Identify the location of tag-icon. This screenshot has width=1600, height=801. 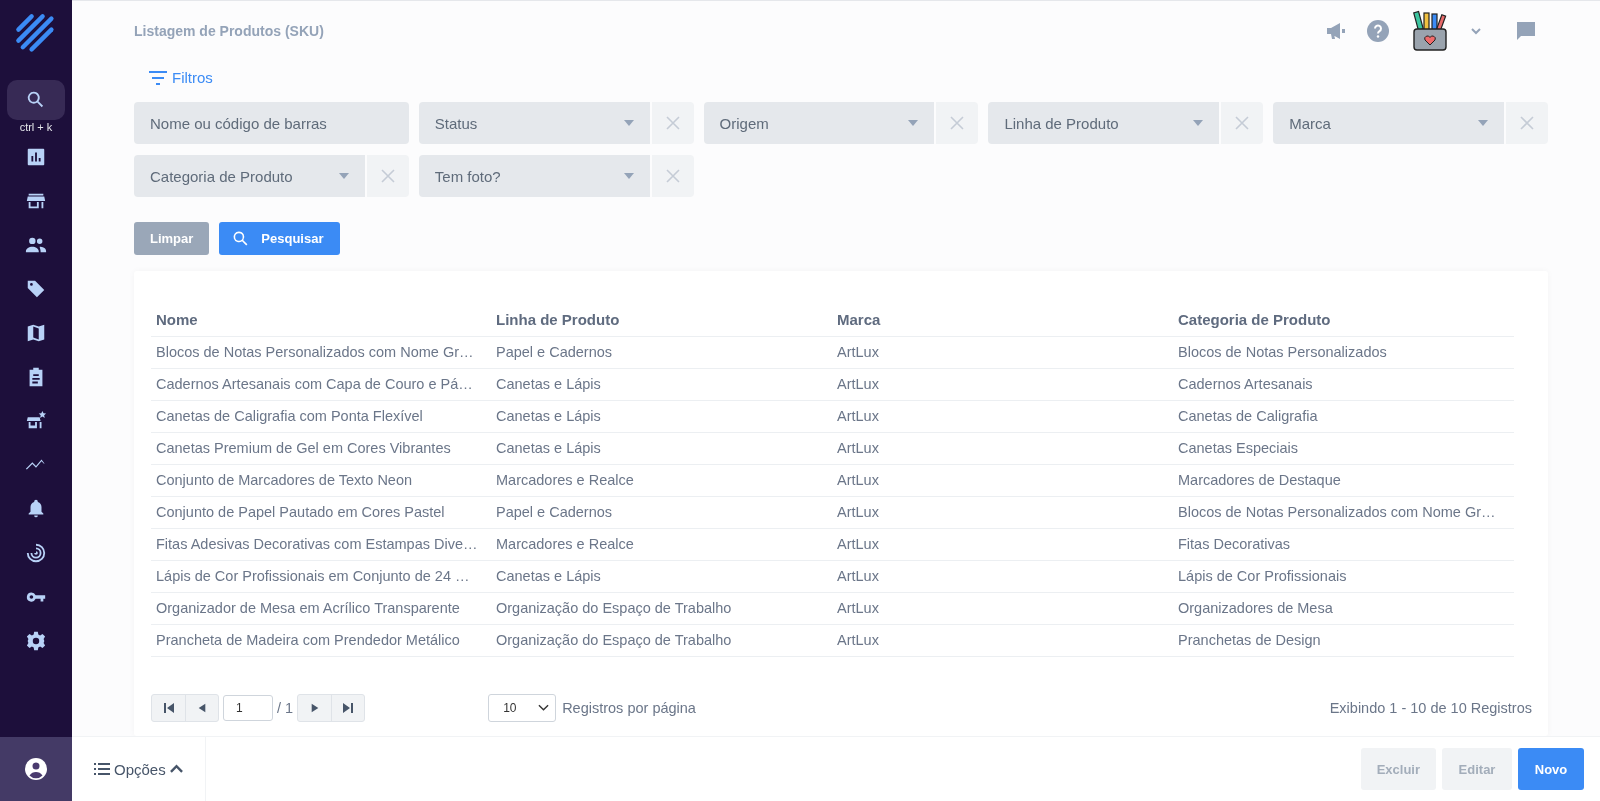
(36, 289).